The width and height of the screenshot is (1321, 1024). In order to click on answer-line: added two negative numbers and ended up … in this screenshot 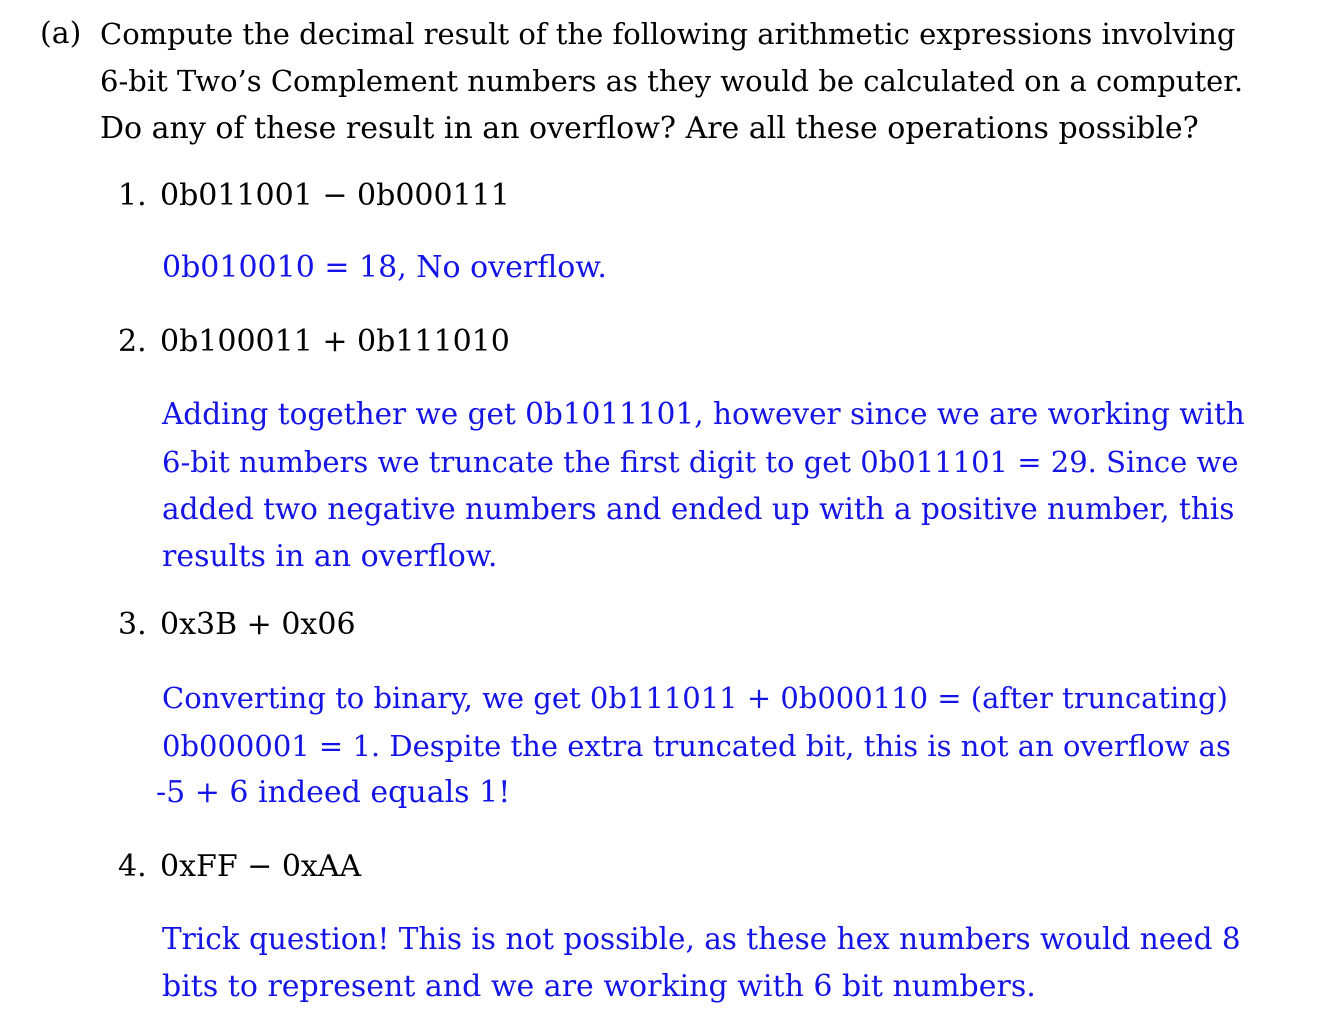, I will do `click(698, 509)`.